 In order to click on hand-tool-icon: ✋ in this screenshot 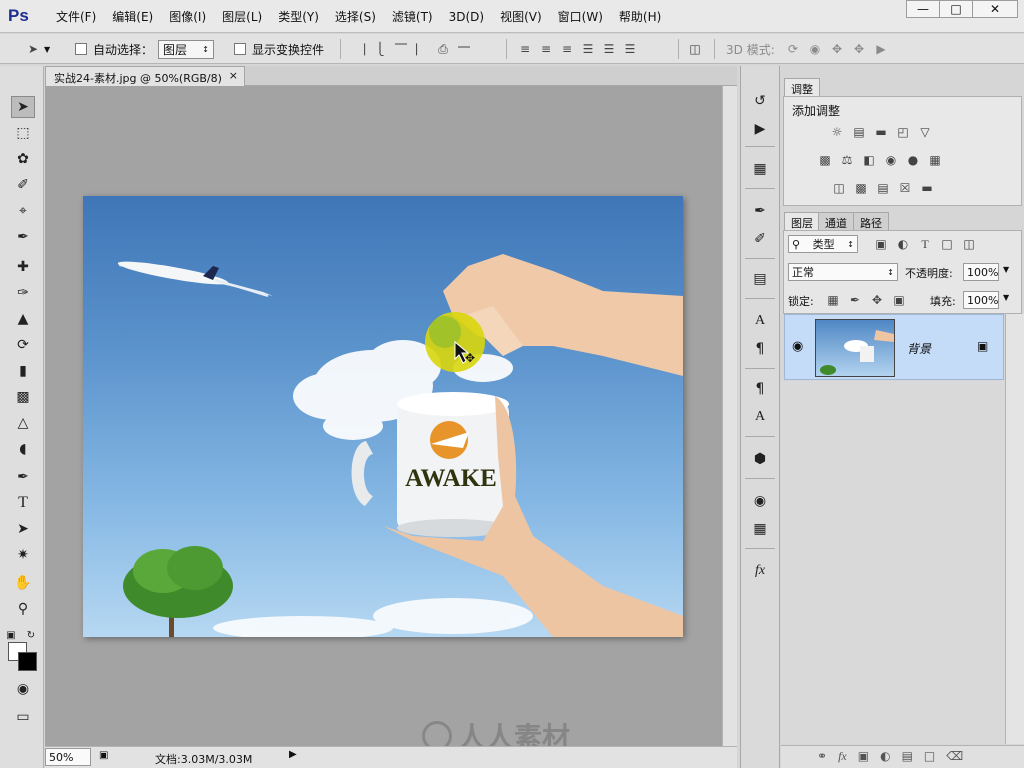, I will do `click(23, 583)`.